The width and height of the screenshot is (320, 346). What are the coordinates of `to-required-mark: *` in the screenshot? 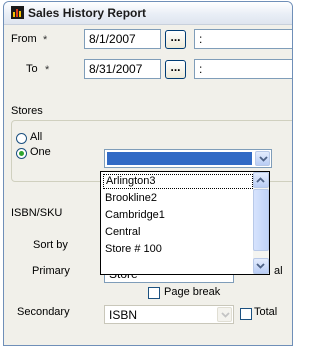 It's located at (47, 70).